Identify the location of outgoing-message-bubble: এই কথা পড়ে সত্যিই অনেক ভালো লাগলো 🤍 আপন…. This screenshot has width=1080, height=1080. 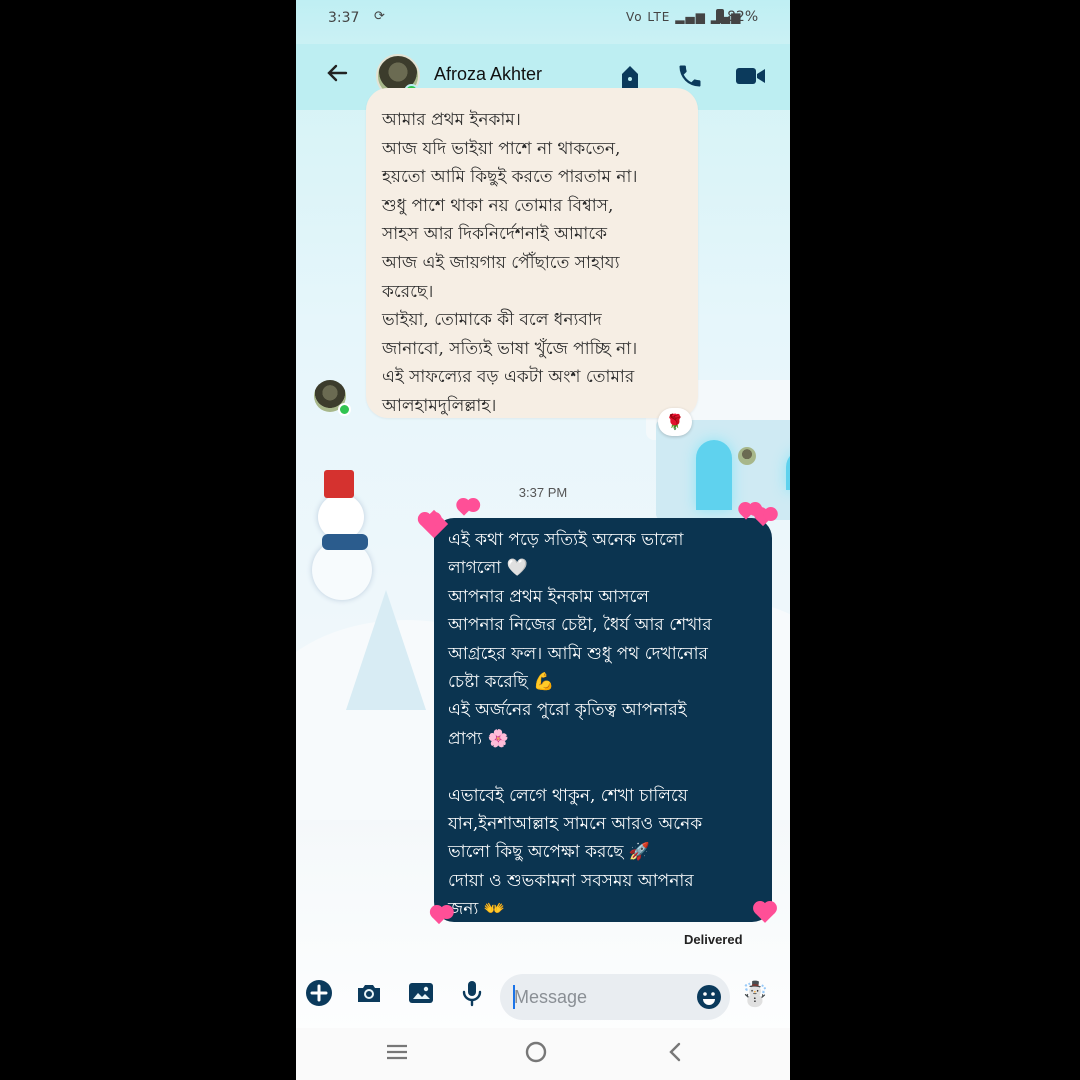
(603, 720).